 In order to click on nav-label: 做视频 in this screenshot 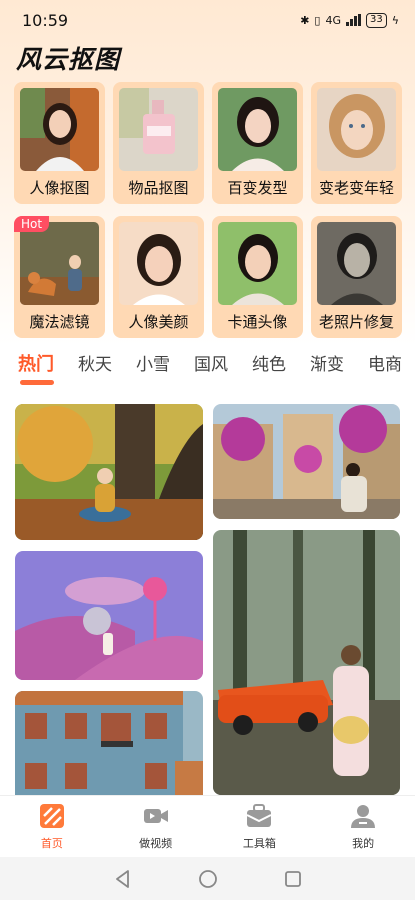, I will do `click(156, 843)`.